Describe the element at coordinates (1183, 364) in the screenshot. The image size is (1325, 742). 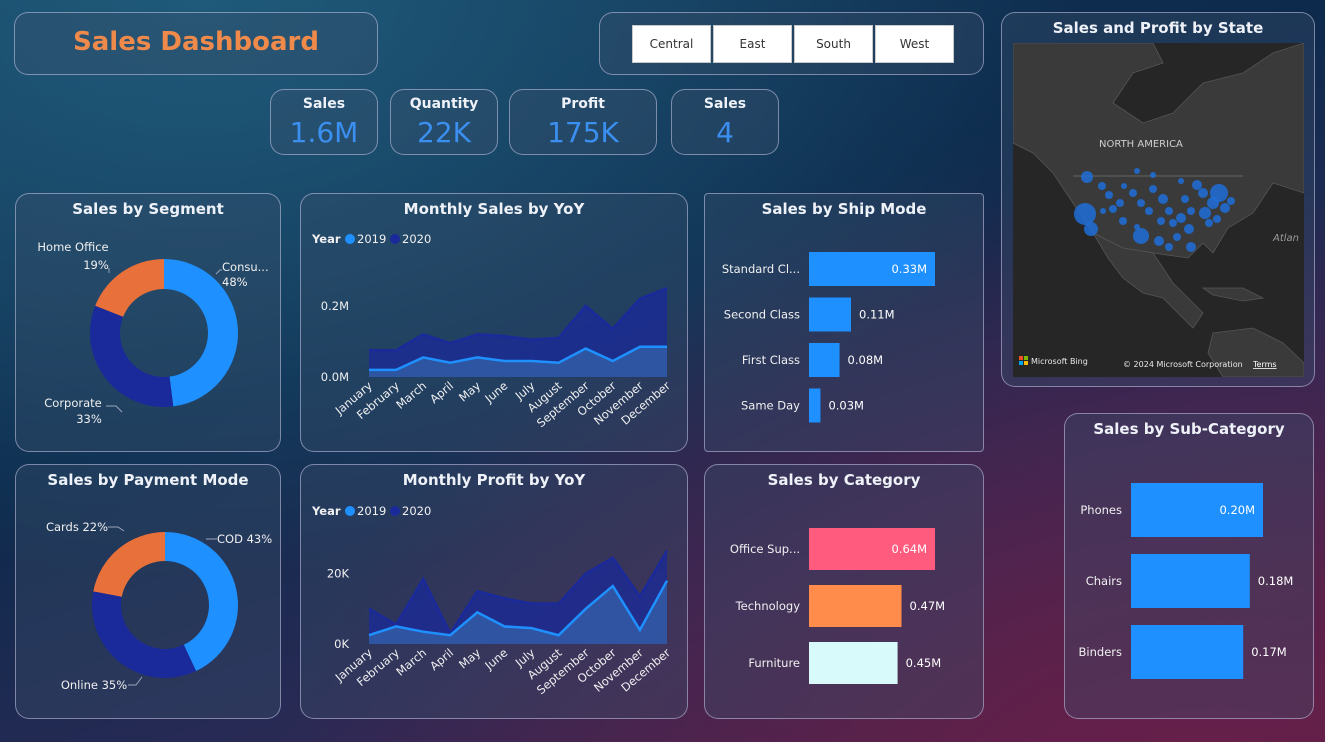
I see `map-copyright: © 2024 Microsoft Corporation` at that location.